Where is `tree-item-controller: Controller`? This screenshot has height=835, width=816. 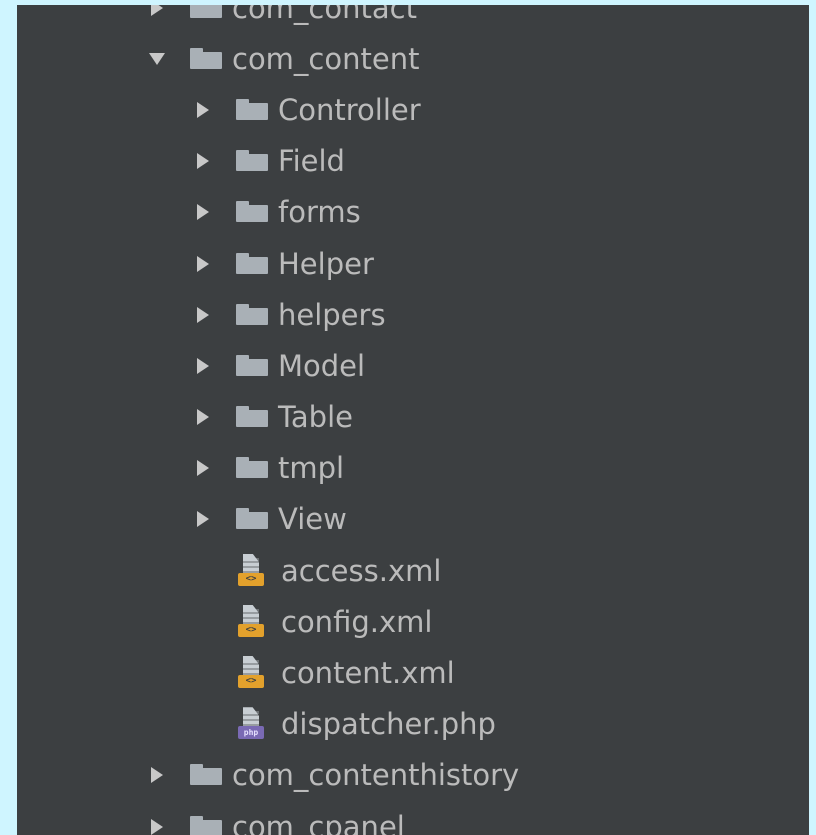 tree-item-controller: Controller is located at coordinates (413, 109).